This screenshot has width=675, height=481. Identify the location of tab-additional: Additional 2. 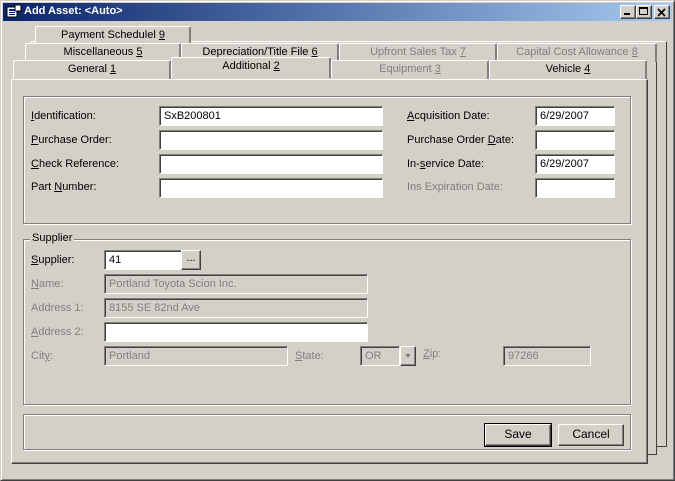
(251, 68).